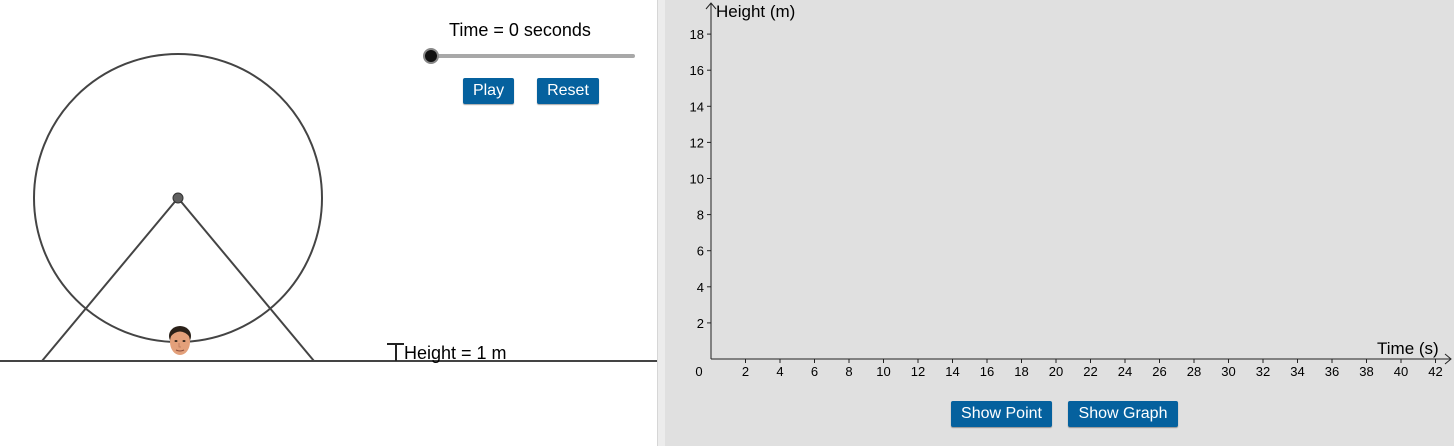 This screenshot has width=1454, height=446. I want to click on y-tick-label: 8, so click(700, 215).